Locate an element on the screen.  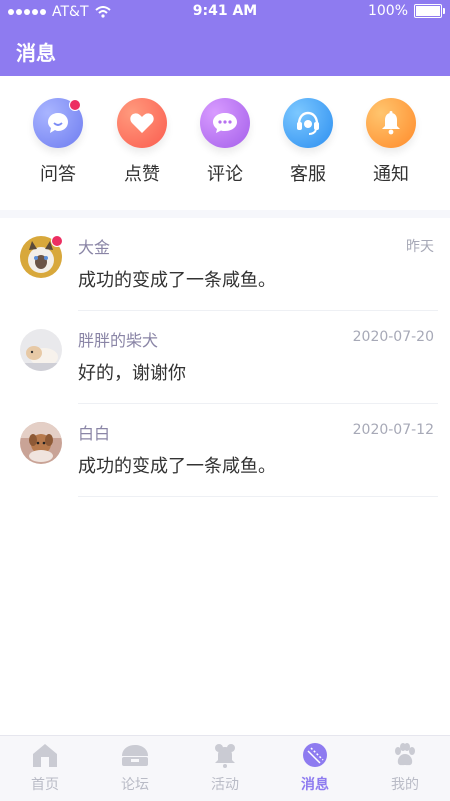
notice-icon-circle is located at coordinates (391, 123).